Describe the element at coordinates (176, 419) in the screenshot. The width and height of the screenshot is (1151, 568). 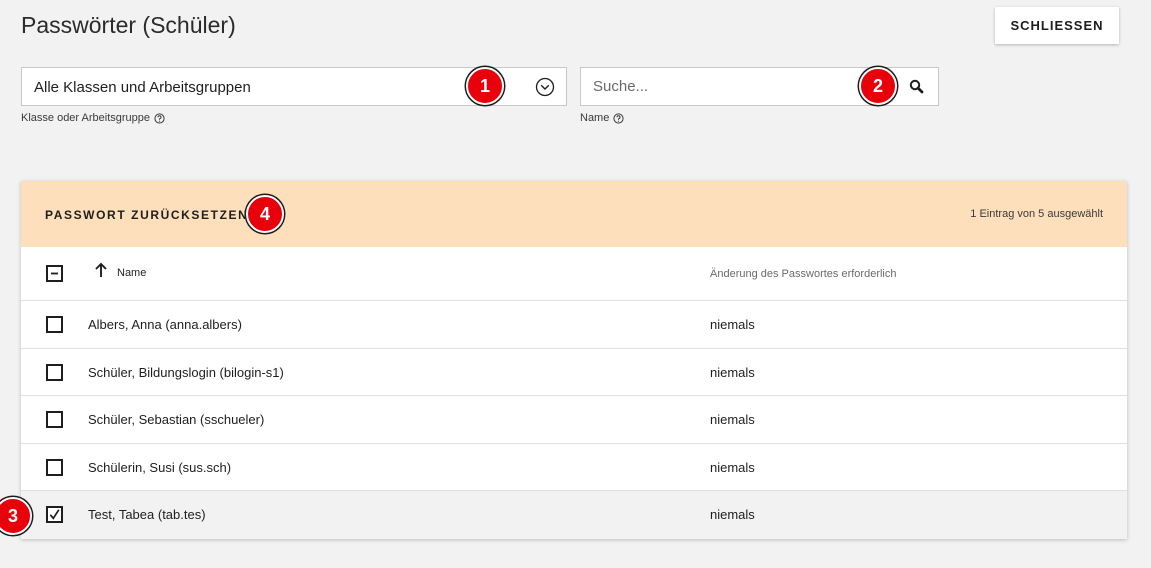
I see `cell-name: Schüler, Sebastian (sschueler)` at that location.